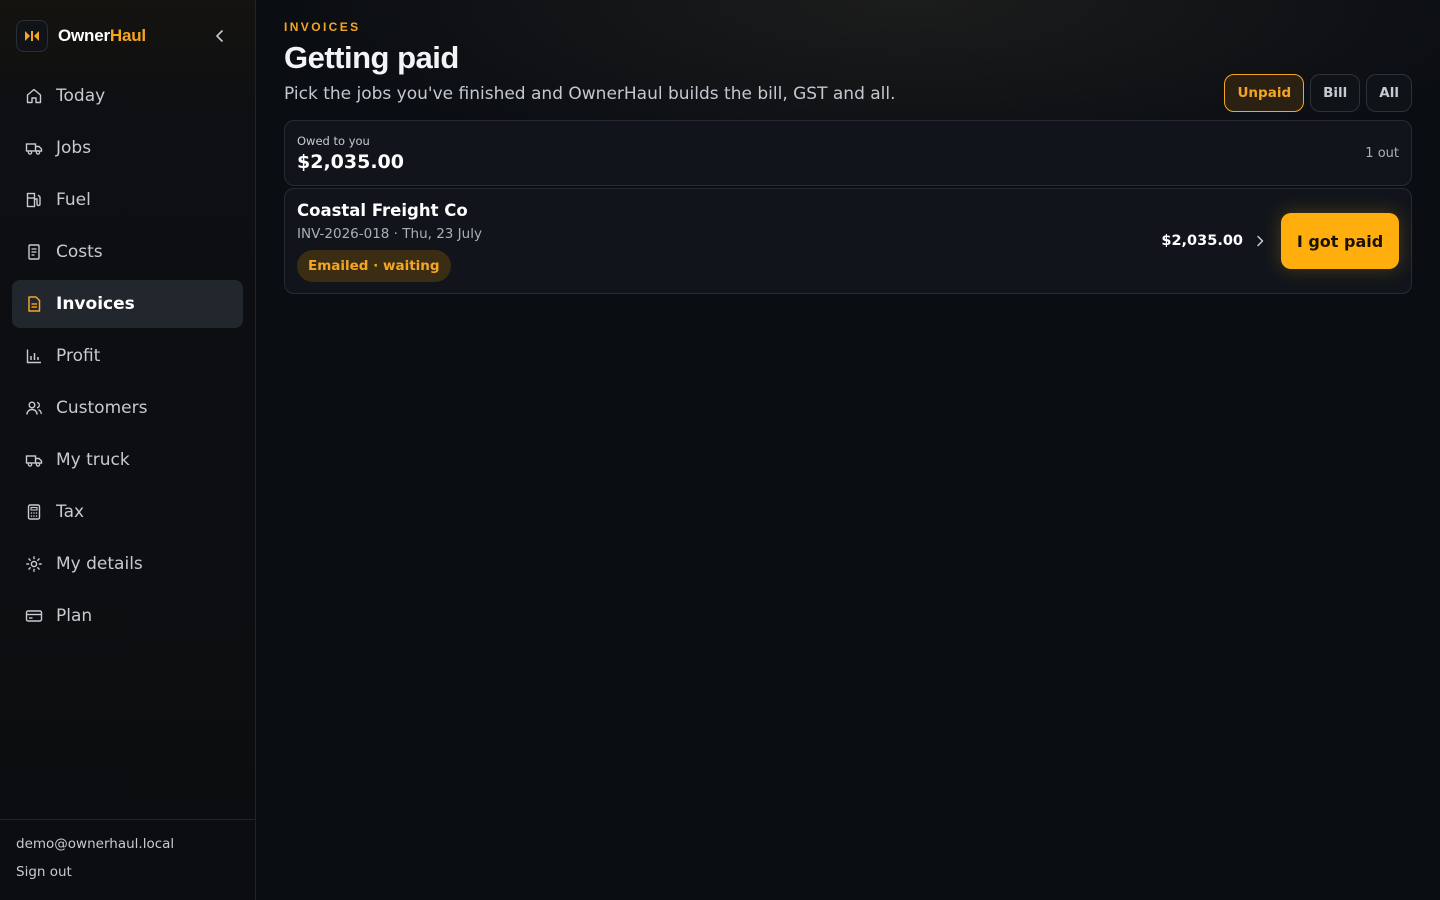 This screenshot has height=900, width=1440. Describe the element at coordinates (99, 564) in the screenshot. I see `sidebar-item-label: My details` at that location.